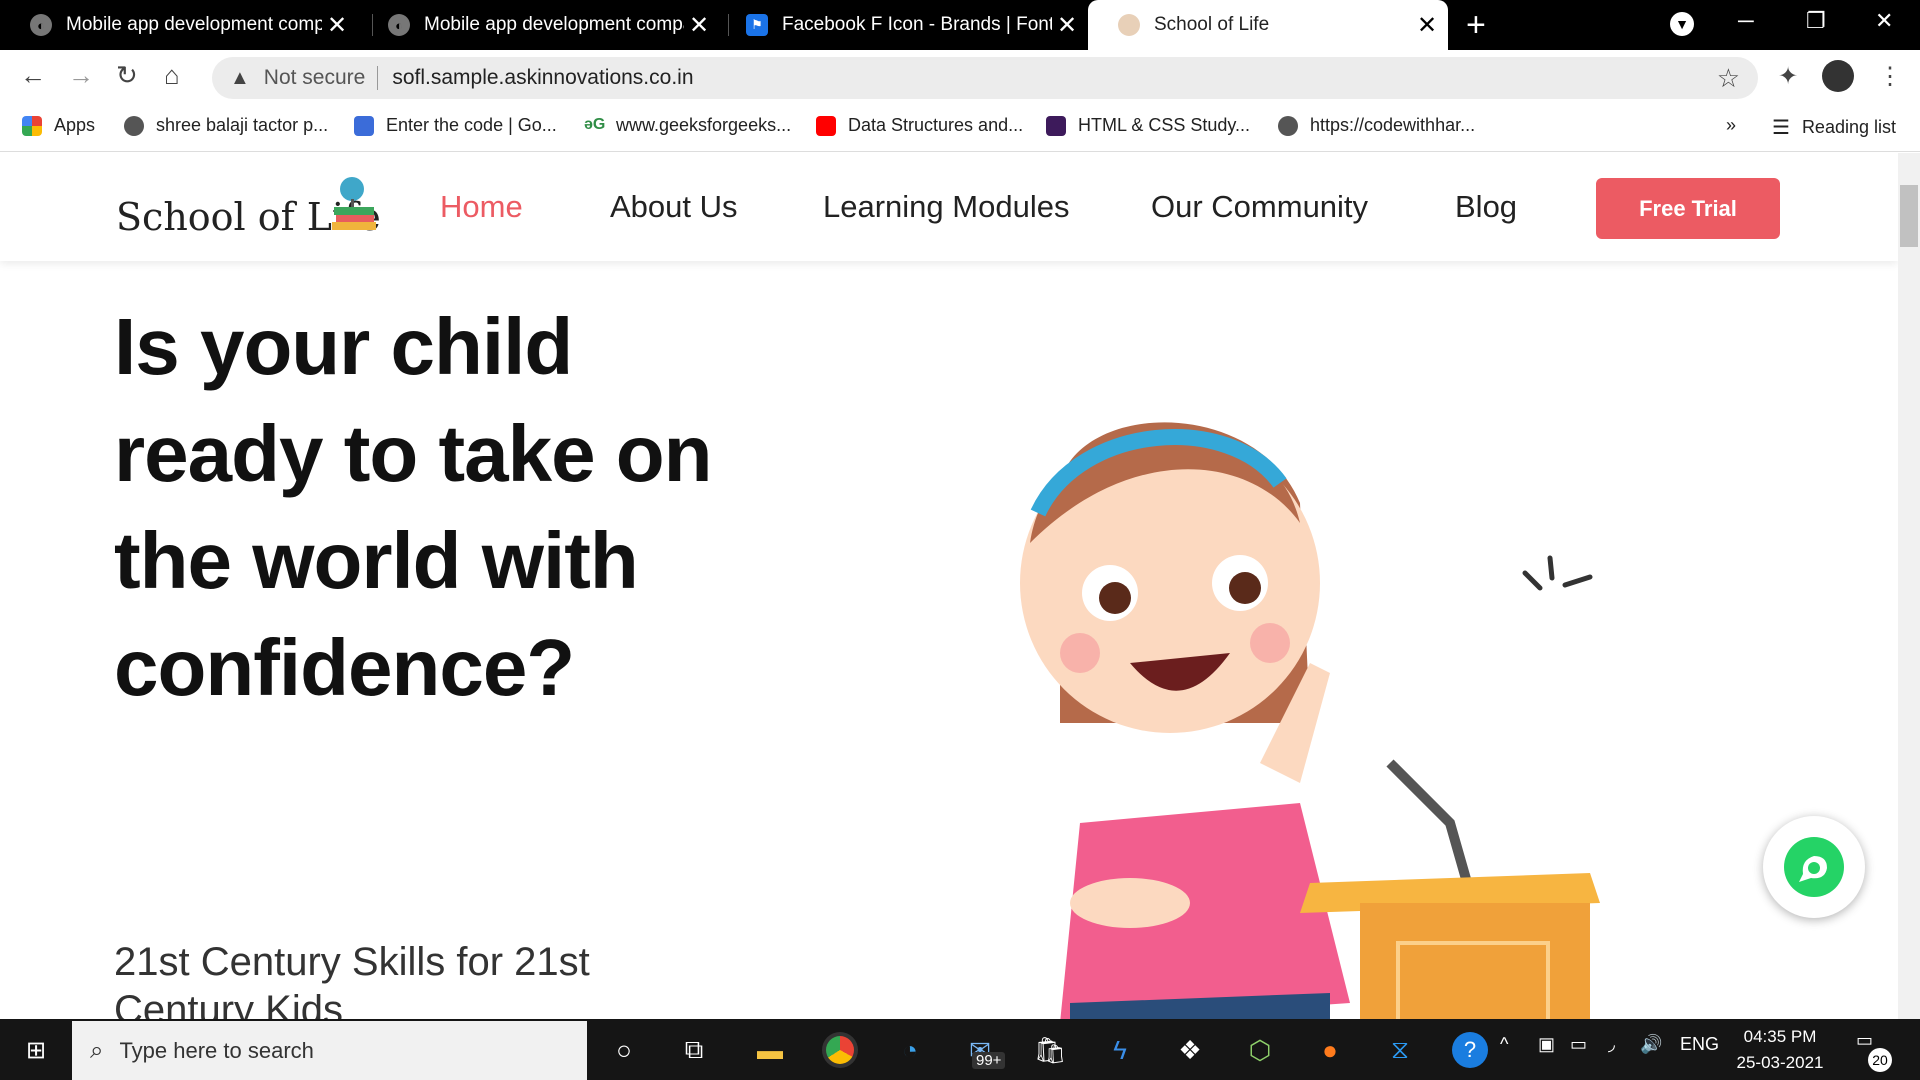 The image size is (1920, 1080). What do you see at coordinates (1504, 1044) in the screenshot?
I see `chevron-up-icon: ^` at bounding box center [1504, 1044].